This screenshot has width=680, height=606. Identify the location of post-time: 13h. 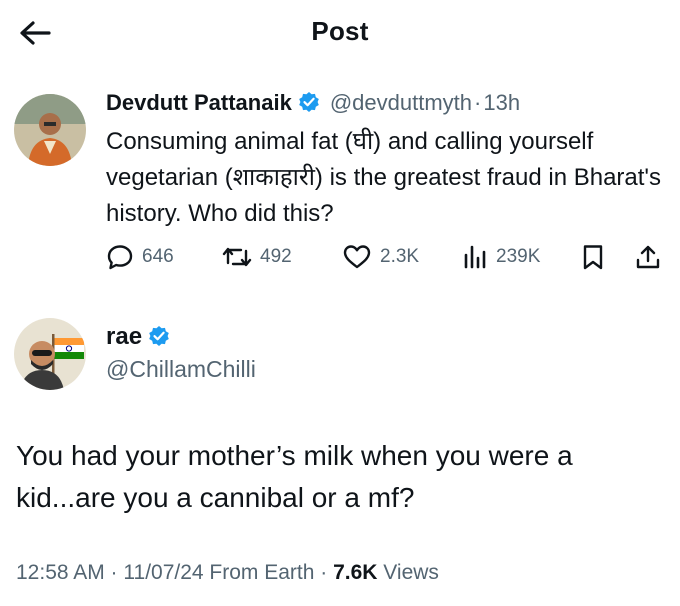
(501, 102).